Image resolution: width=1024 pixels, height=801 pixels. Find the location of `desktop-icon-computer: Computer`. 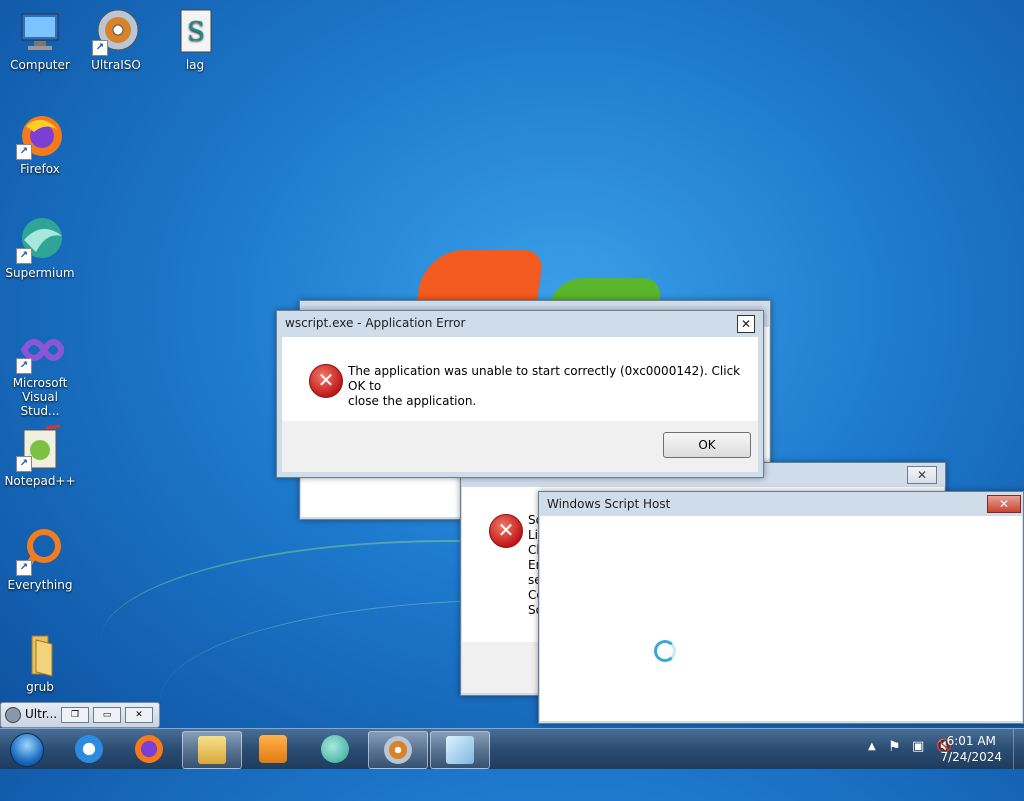

desktop-icon-computer: Computer is located at coordinates (40, 40).